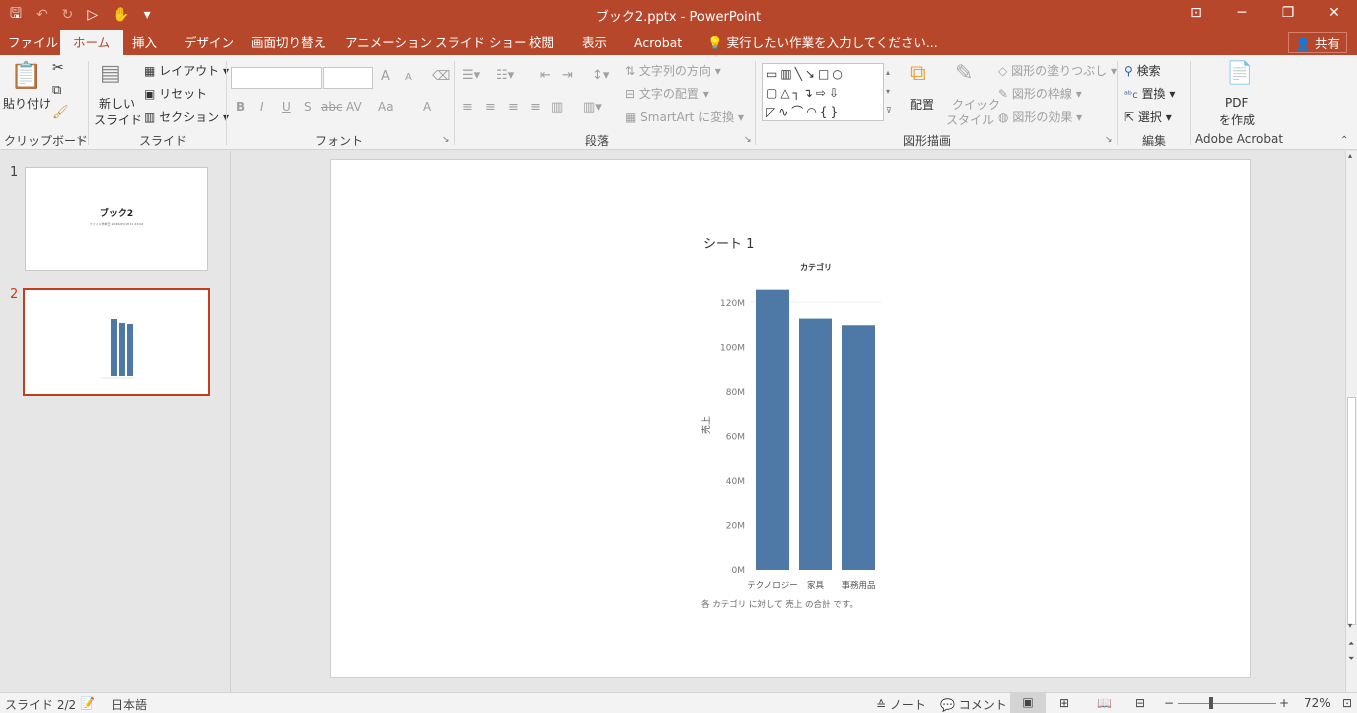 The width and height of the screenshot is (1357, 713). I want to click on shape-fill-button: ◇ 図形の塗りつぶし ▾, so click(1057, 70).